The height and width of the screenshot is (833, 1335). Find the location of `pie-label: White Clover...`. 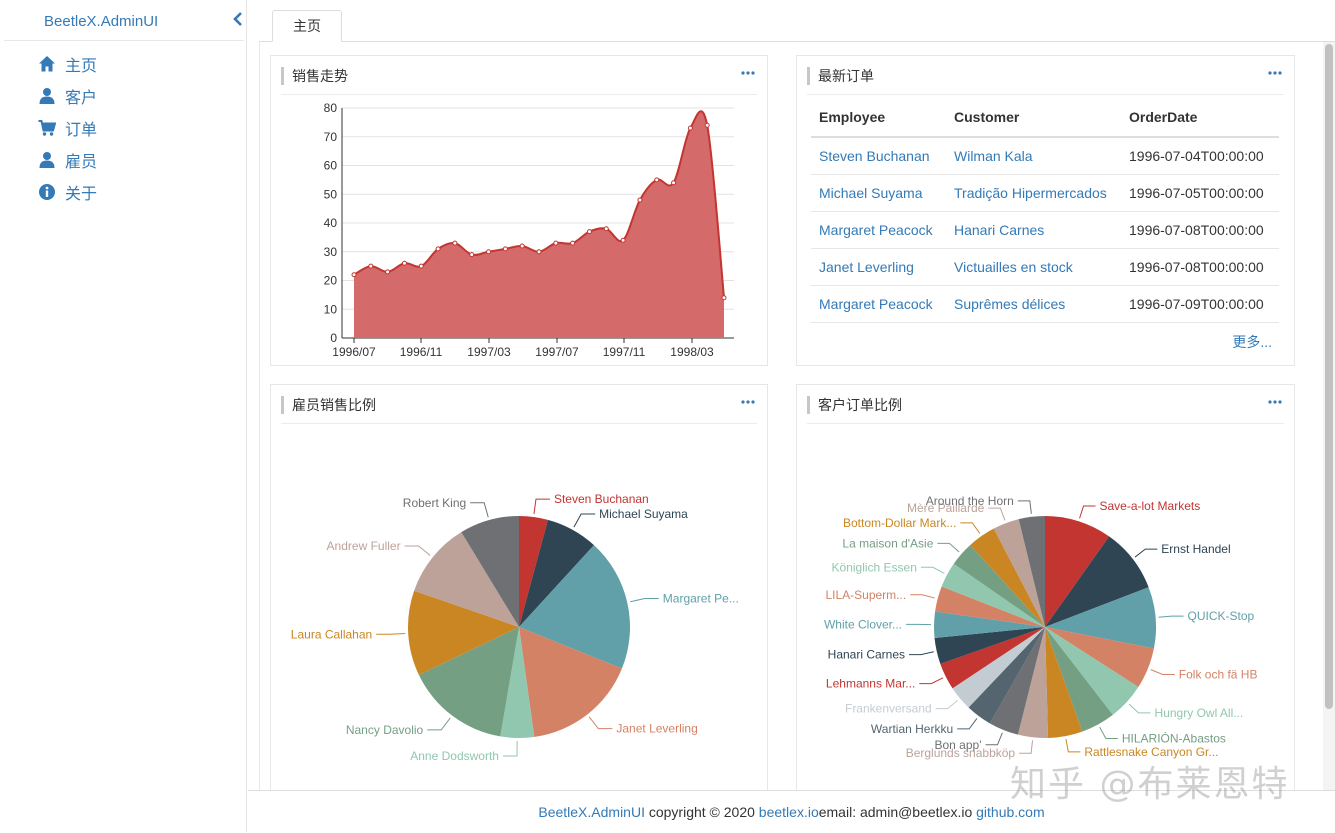

pie-label: White Clover... is located at coordinates (863, 624).